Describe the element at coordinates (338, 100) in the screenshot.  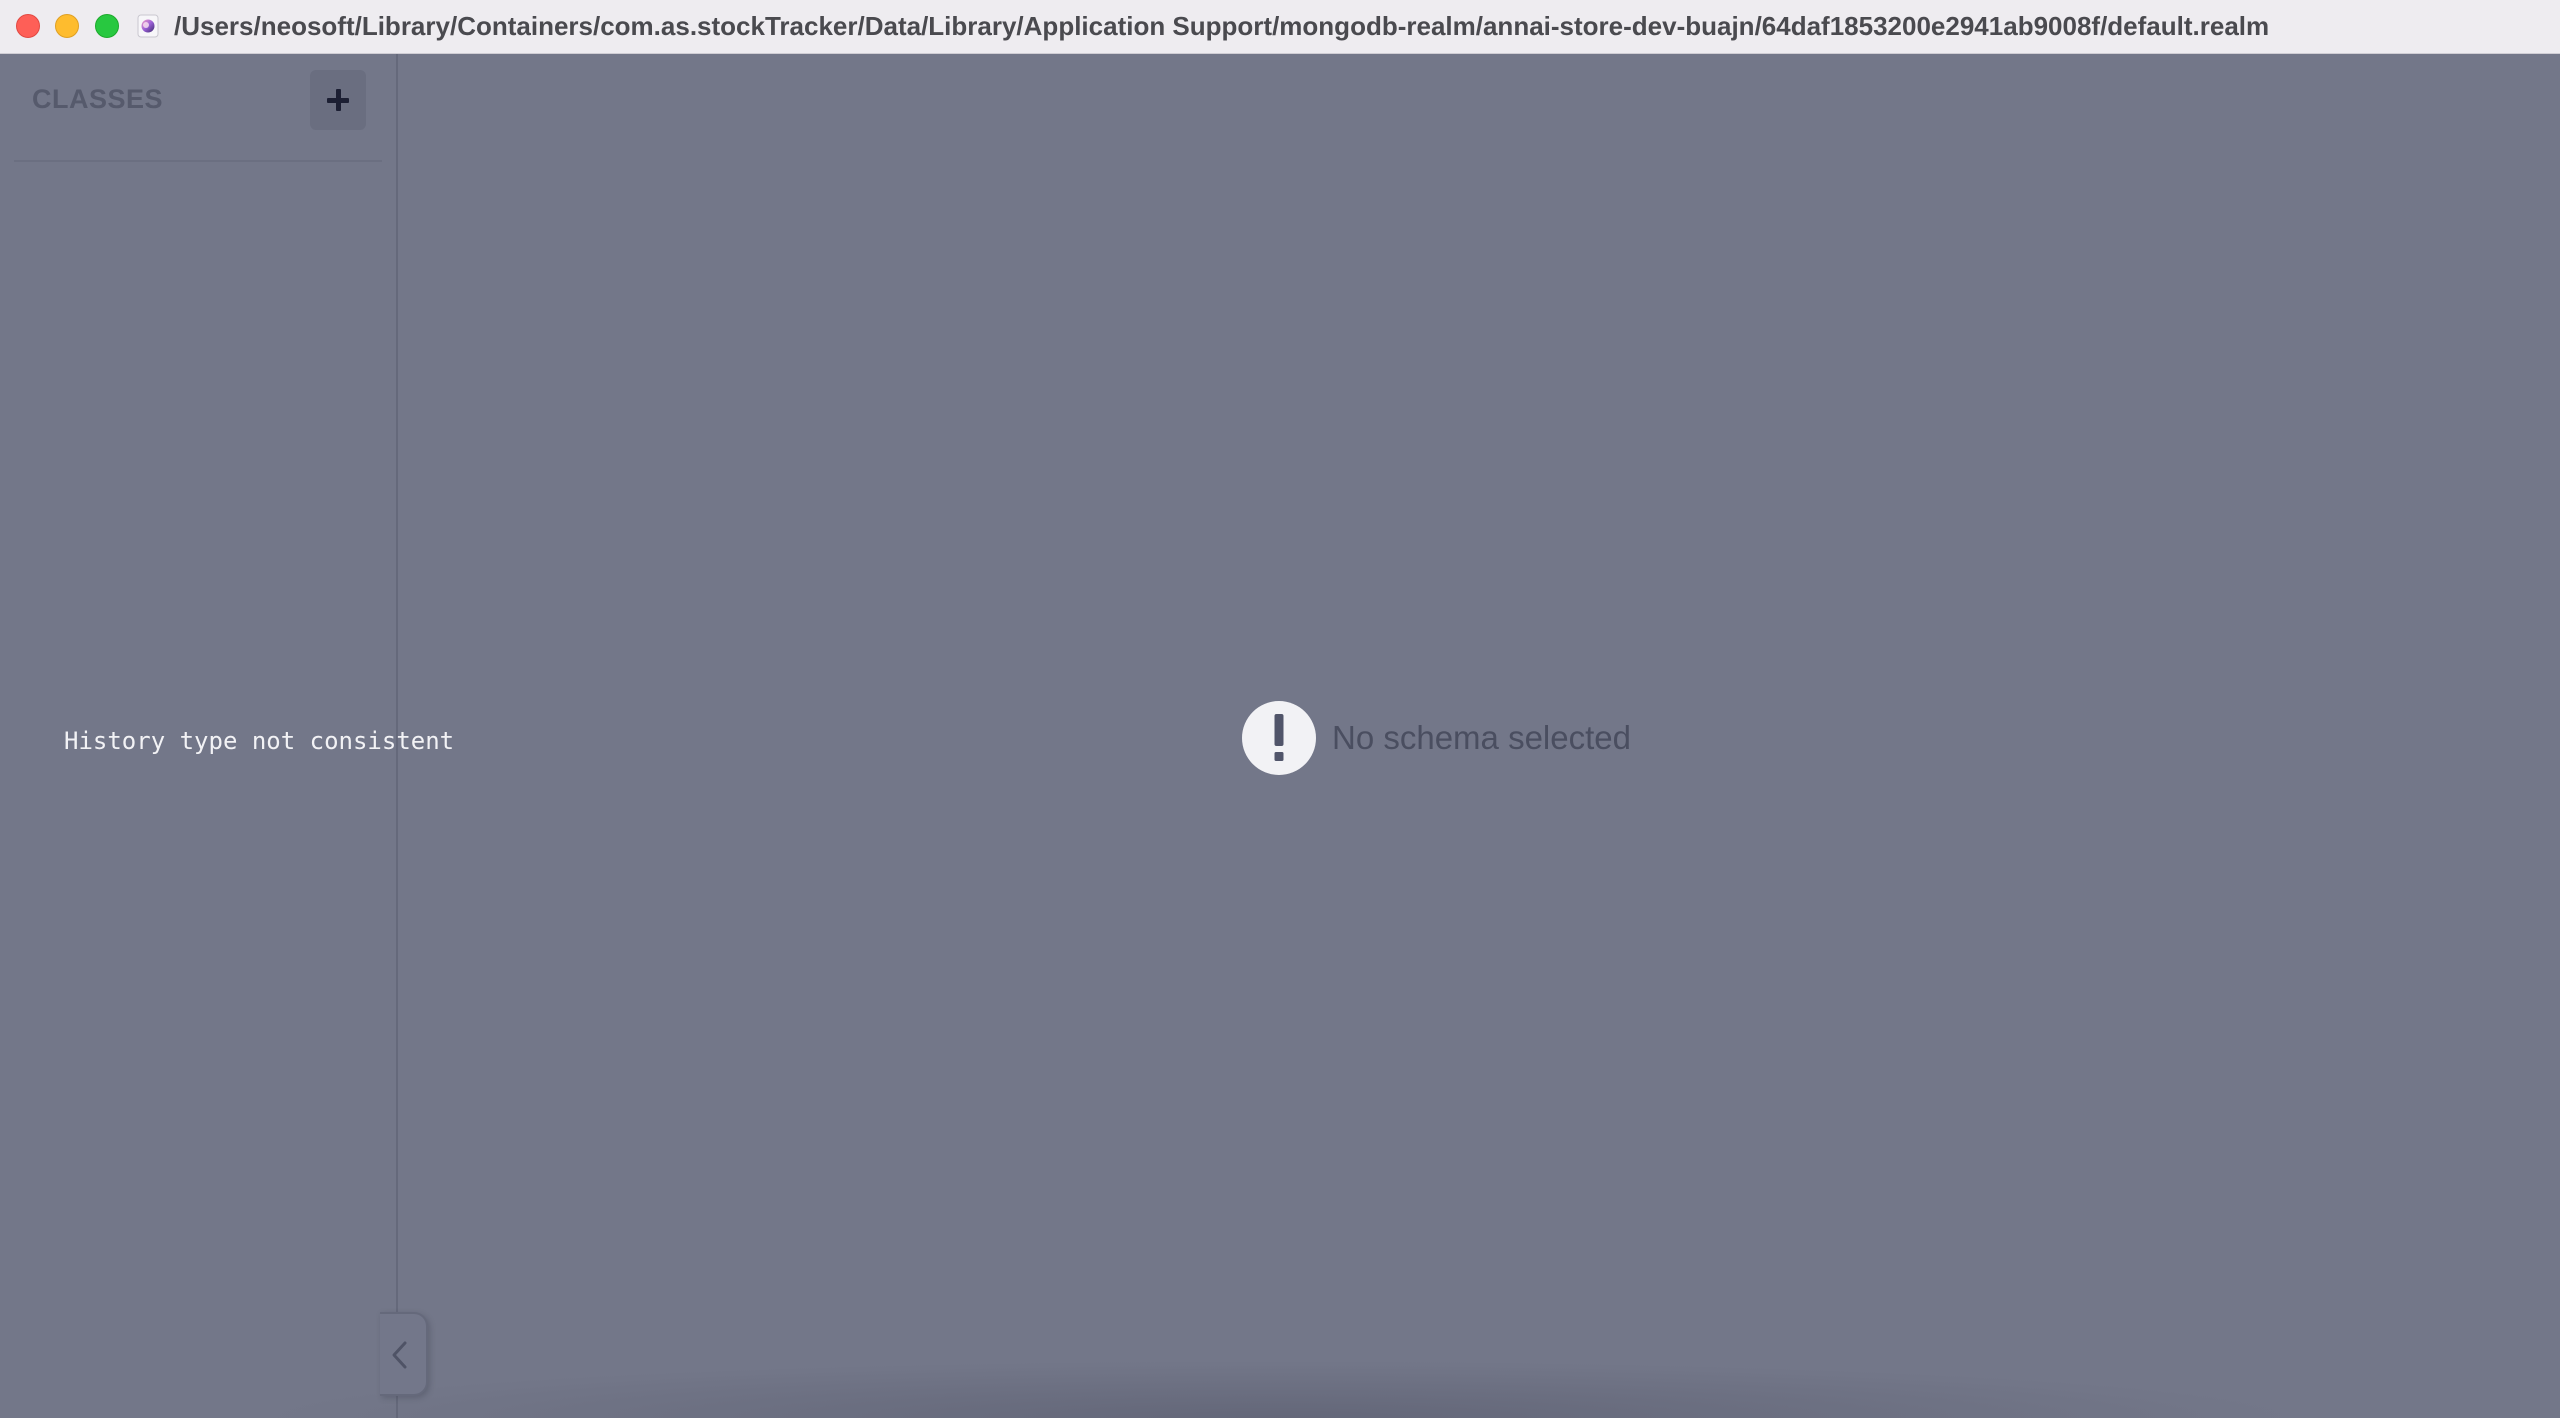
I see `add-class-button` at that location.